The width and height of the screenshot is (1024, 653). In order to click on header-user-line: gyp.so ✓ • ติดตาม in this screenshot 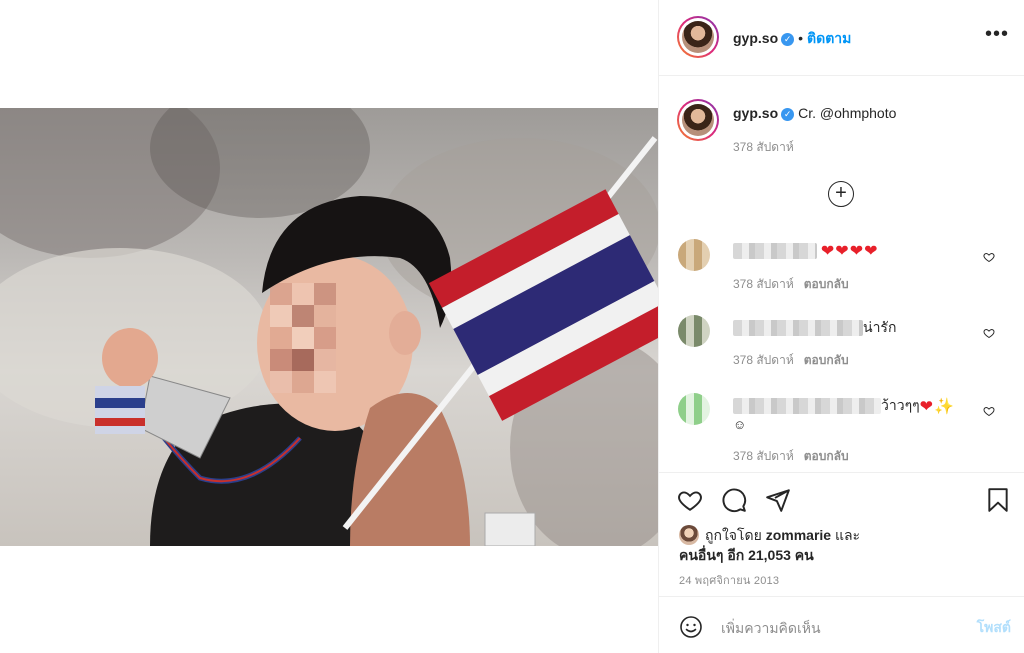, I will do `click(792, 39)`.